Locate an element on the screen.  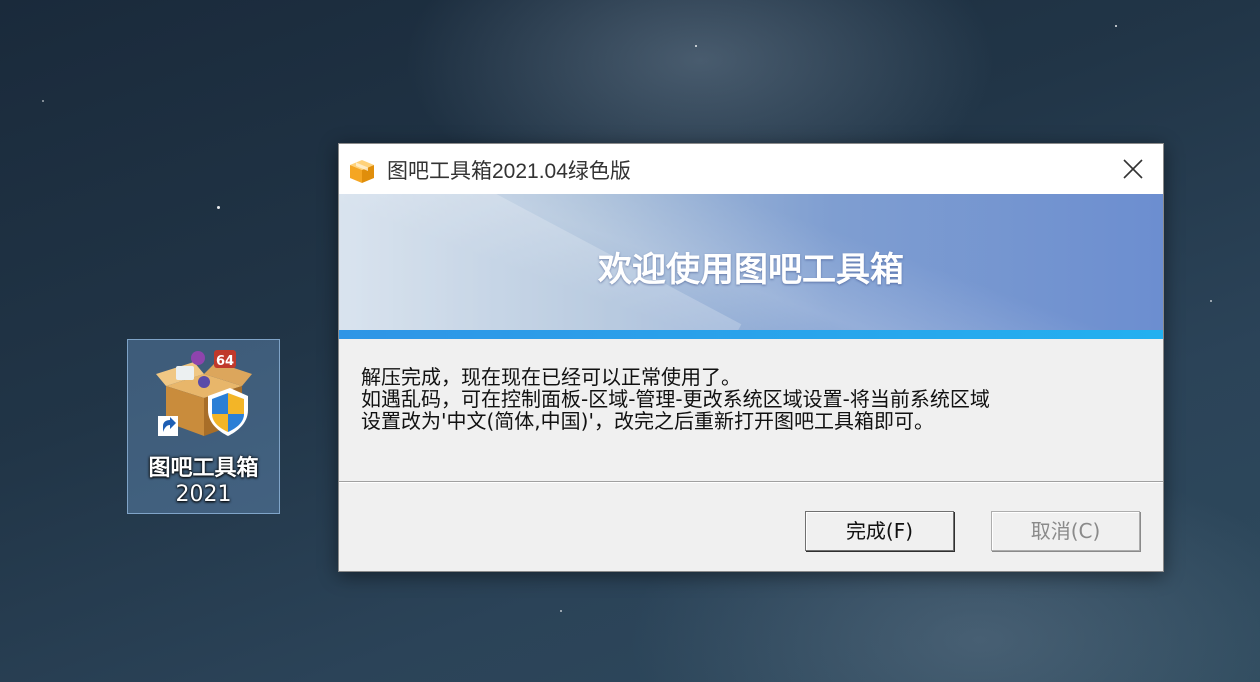
title-bar: 图吧工具箱2021.04绿色版 is located at coordinates (751, 169).